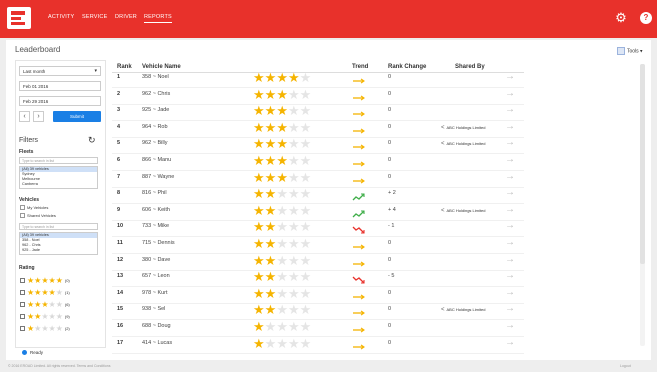 The image size is (657, 372). What do you see at coordinates (318, 245) in the screenshot?
I see `table-row: 11 715 ~ Dennis ★★★★★ 0 →` at bounding box center [318, 245].